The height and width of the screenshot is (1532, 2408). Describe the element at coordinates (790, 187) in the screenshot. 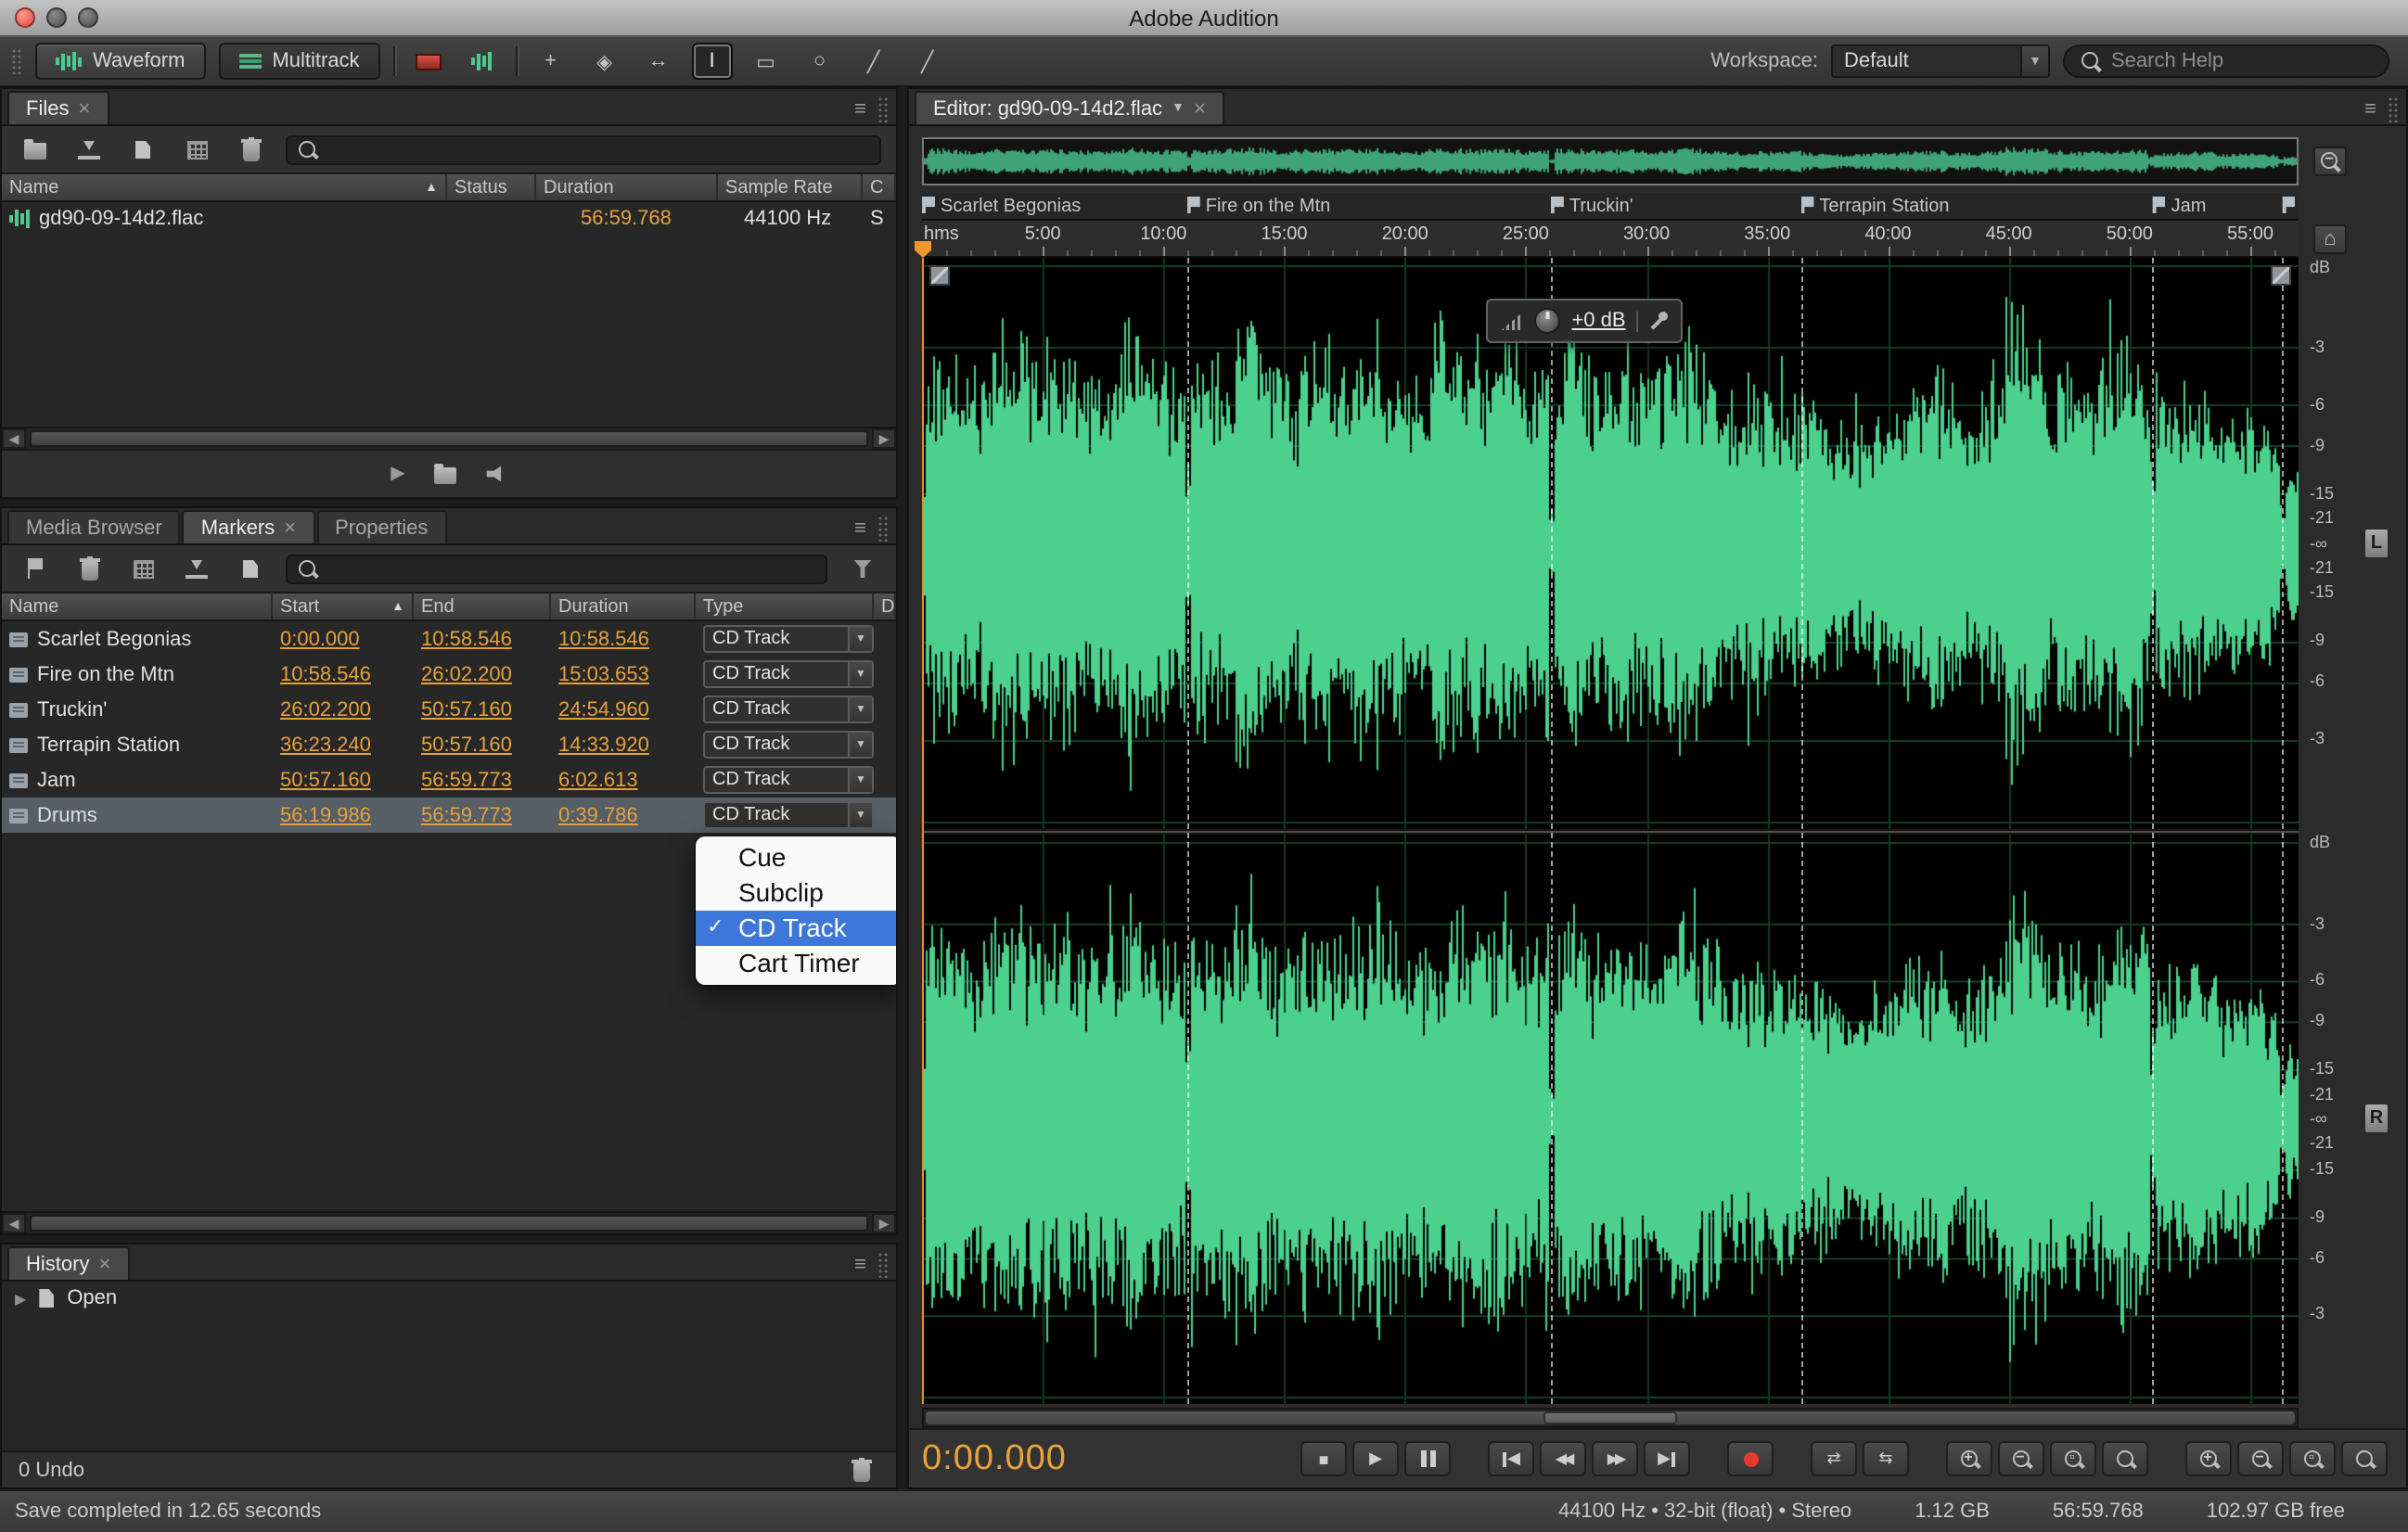

I see `column-header-sample-rate: Sample Rate` at that location.